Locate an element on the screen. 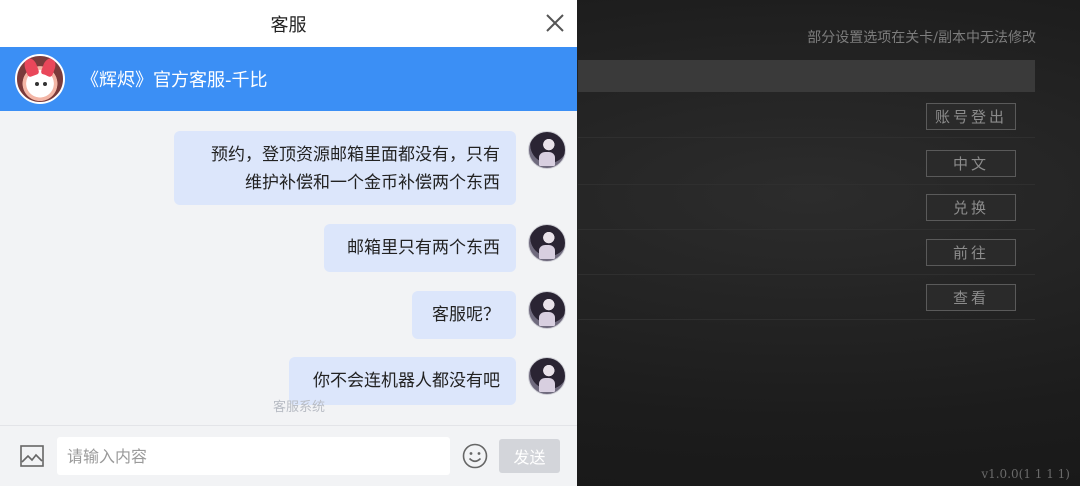 Image resolution: width=1080 pixels, height=486 pixels. version-label: v1.0.0(1 1 1 1) is located at coordinates (1025, 474).